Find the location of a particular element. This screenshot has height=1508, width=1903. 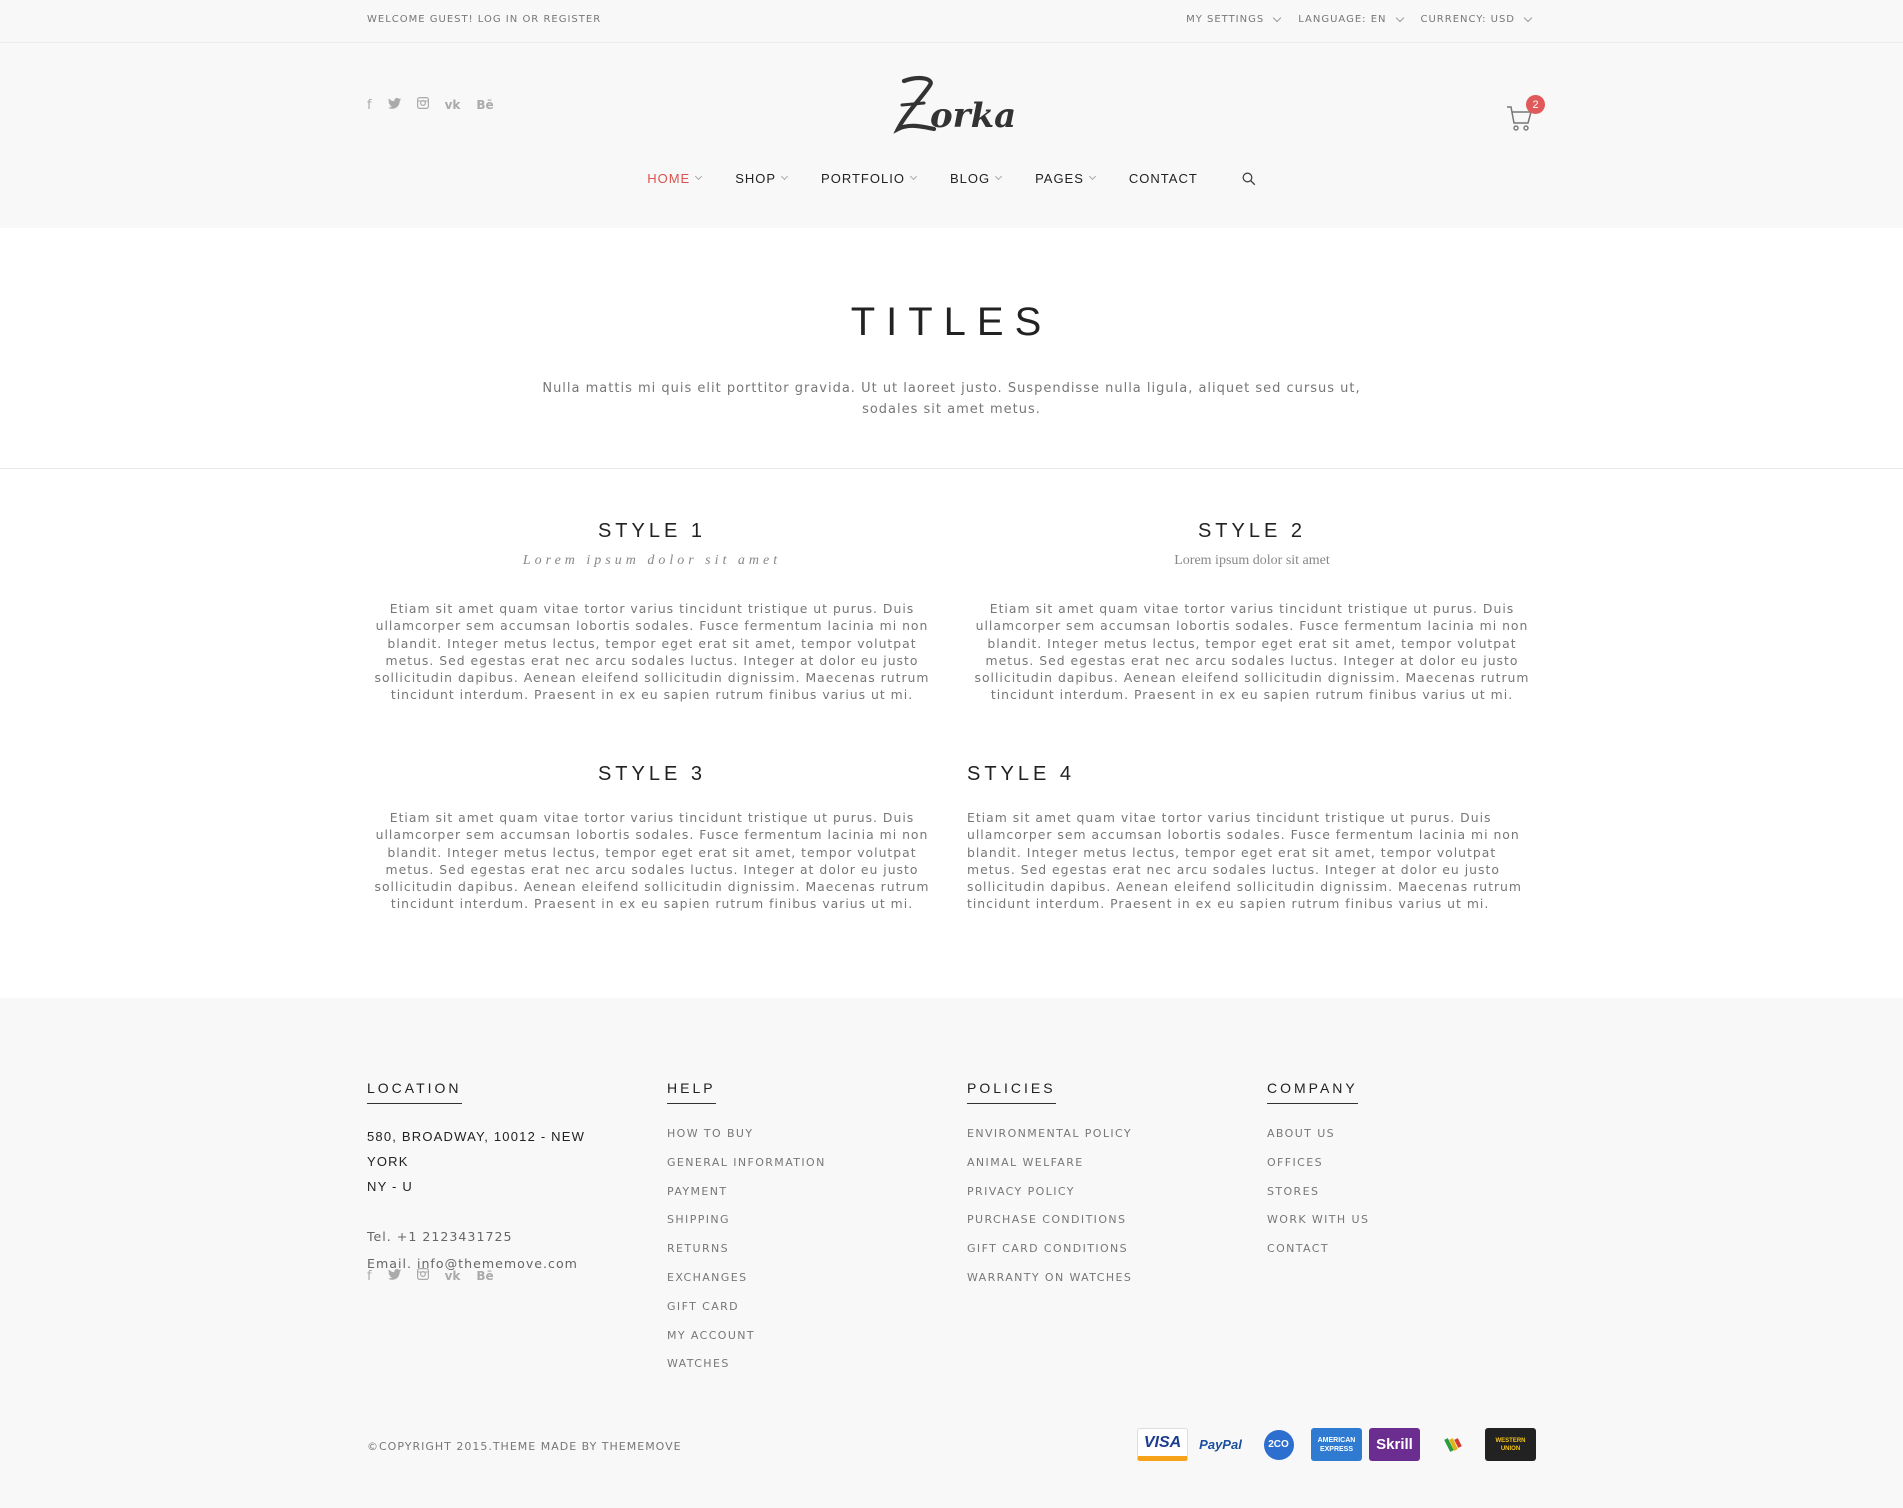

nav-contact: CONTACT is located at coordinates (1163, 178).